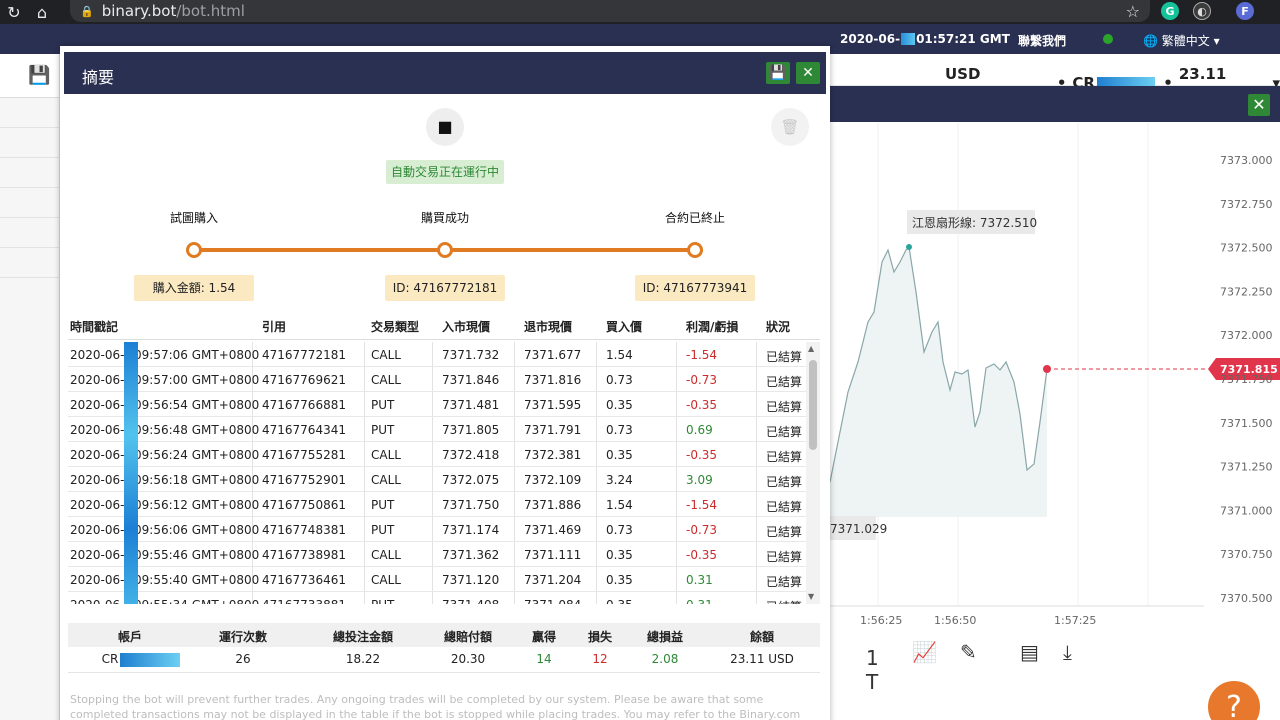 Image resolution: width=1280 pixels, height=720 pixels. What do you see at coordinates (445, 73) in the screenshot?
I see `dialog-header: 摘要 💾 ✕` at bounding box center [445, 73].